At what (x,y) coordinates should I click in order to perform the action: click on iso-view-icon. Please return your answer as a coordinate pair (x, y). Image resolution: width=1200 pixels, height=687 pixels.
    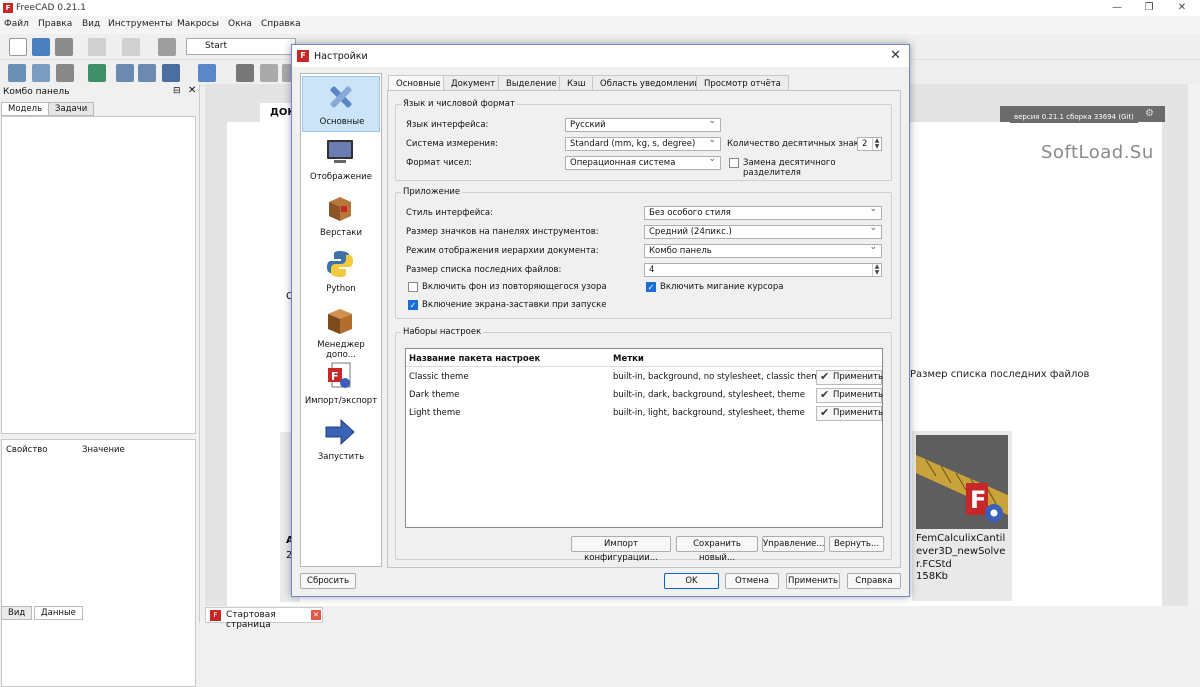
    Looking at the image, I should click on (269, 73).